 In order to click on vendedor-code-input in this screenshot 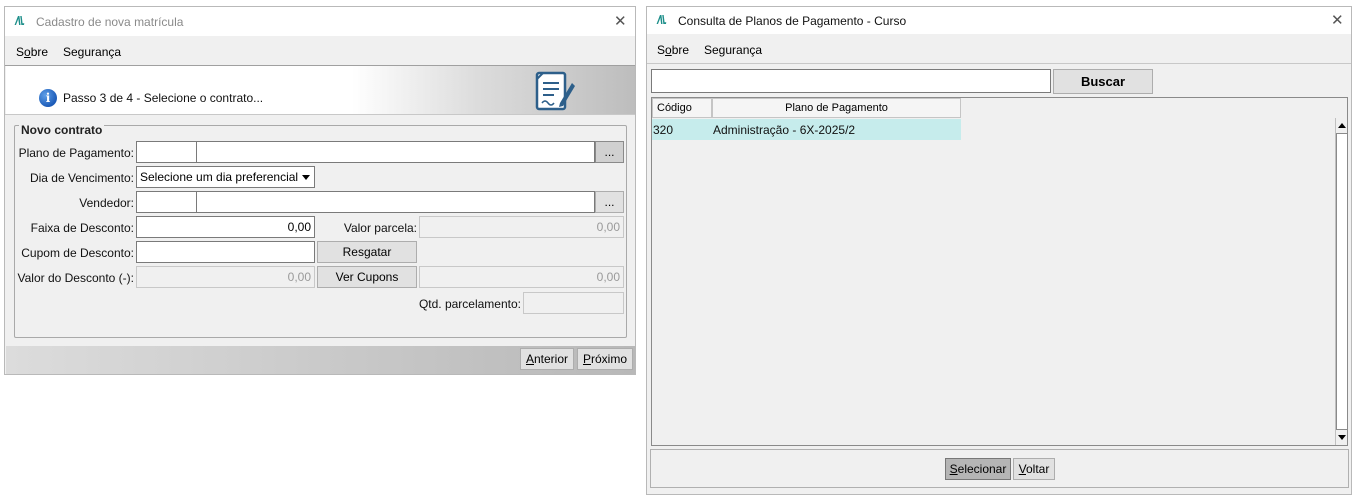, I will do `click(166, 202)`.